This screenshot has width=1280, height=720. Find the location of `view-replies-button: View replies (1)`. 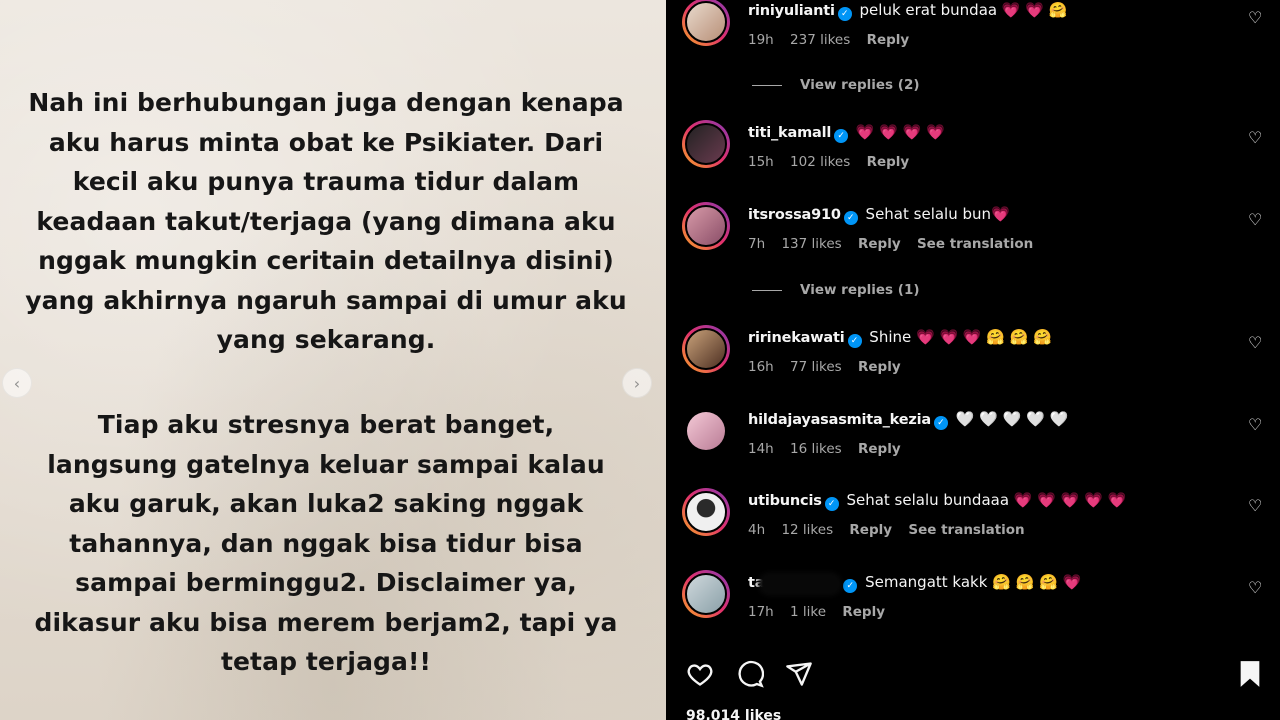

view-replies-button: View replies (1) is located at coordinates (836, 290).